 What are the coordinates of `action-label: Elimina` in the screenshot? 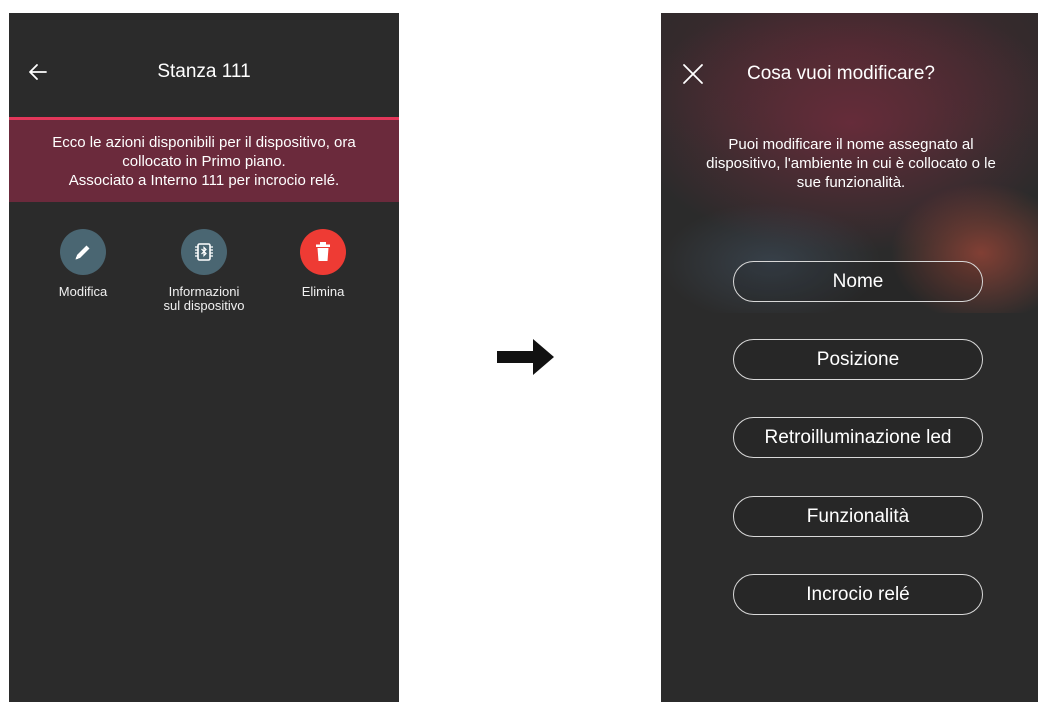 It's located at (323, 291).